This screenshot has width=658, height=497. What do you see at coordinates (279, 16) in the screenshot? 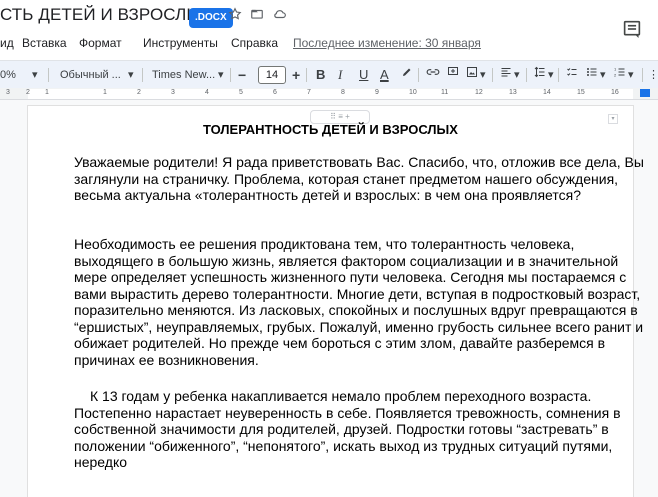
I see `cloud-status-icon` at bounding box center [279, 16].